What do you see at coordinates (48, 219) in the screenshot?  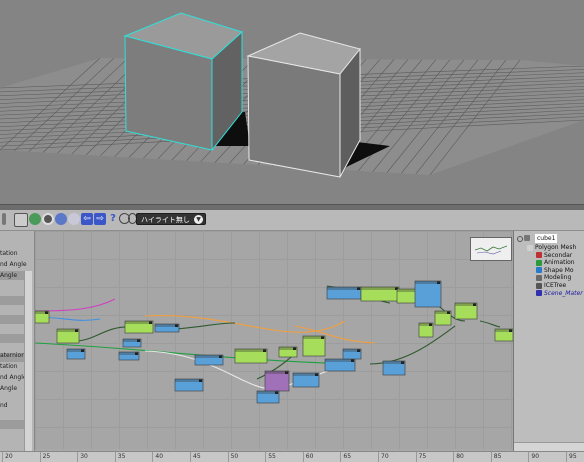 I see `record-icon` at bounding box center [48, 219].